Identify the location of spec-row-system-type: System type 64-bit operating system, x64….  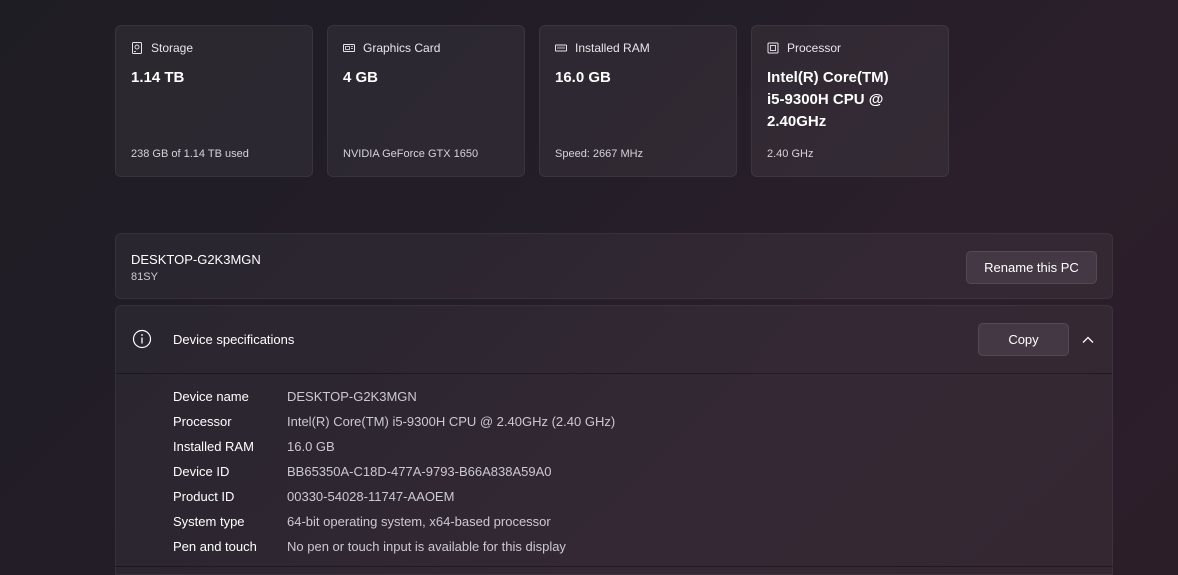
(394, 521).